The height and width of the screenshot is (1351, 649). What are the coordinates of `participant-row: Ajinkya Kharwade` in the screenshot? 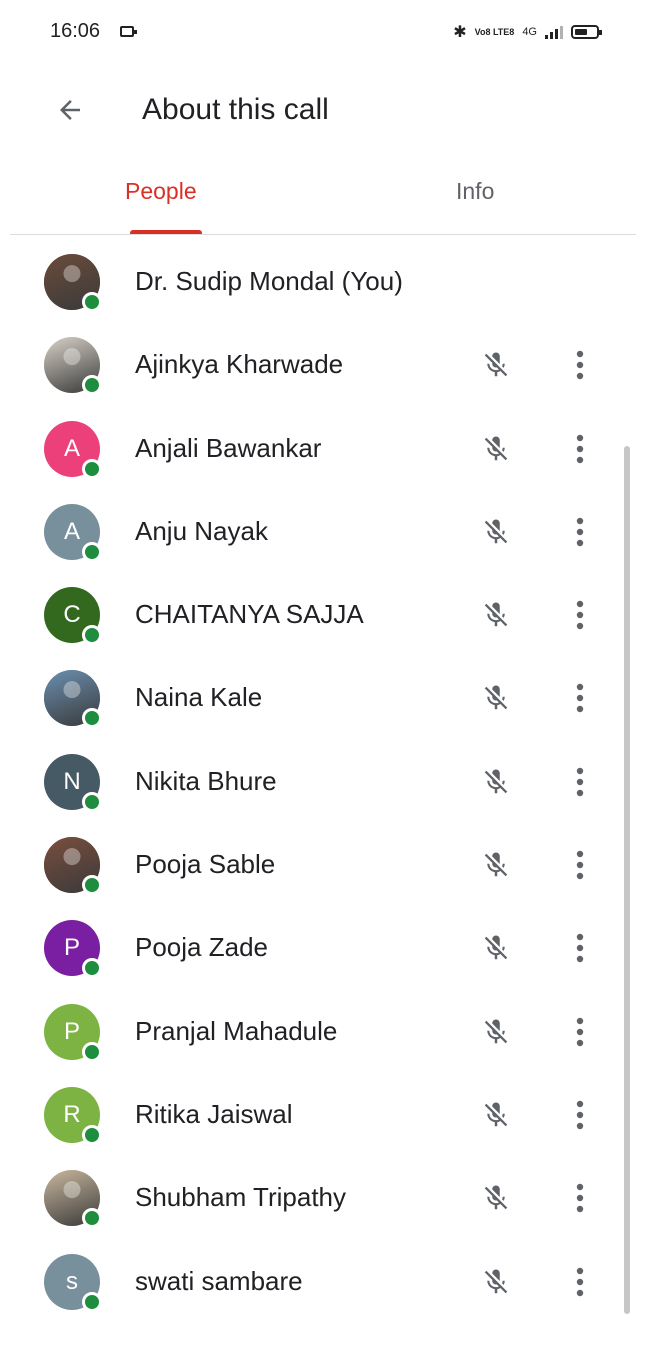 It's located at (324, 364).